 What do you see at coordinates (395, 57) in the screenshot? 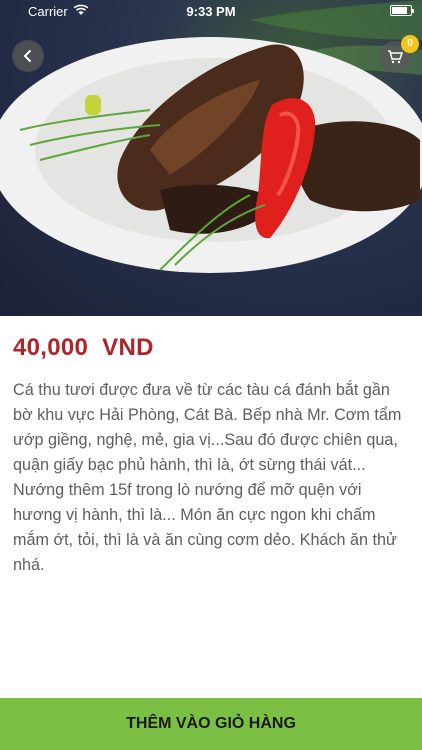
I see `shopping-cart-icon` at bounding box center [395, 57].